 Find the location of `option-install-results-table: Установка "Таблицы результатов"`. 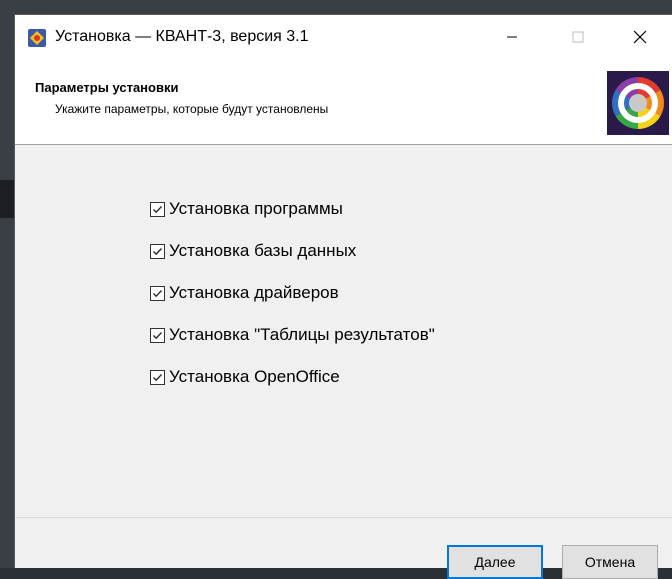

option-install-results-table: Установка "Таблицы результатов" is located at coordinates (292, 335).